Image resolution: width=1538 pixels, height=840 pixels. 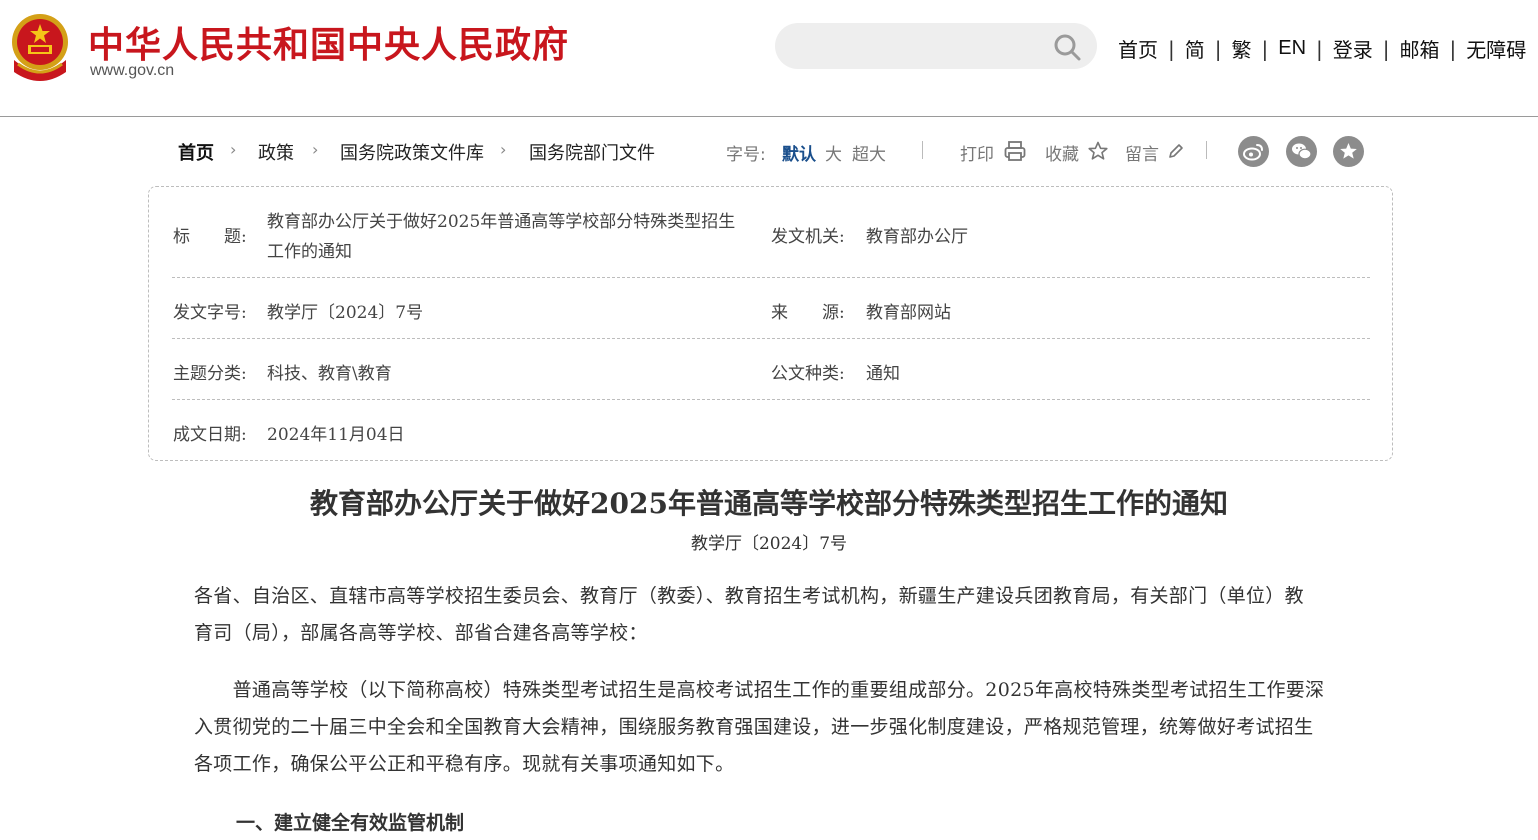 What do you see at coordinates (1348, 151) in the screenshot?
I see `collect-share-icon` at bounding box center [1348, 151].